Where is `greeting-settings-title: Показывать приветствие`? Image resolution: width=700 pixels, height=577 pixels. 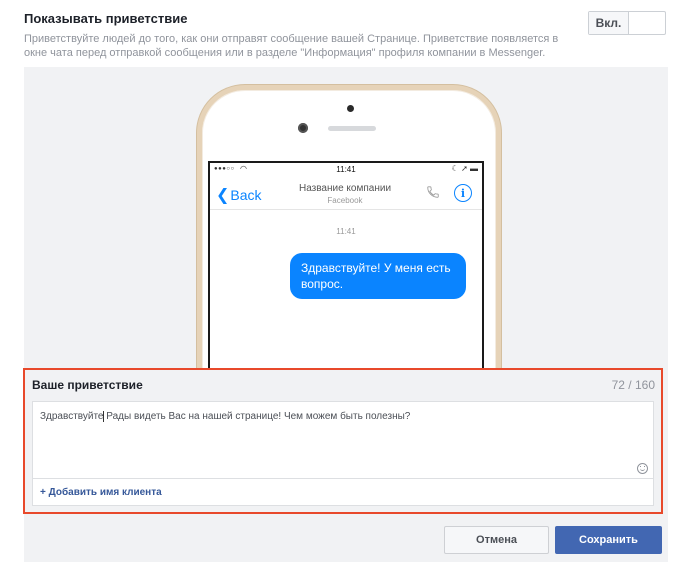 greeting-settings-title: Показывать приветствие is located at coordinates (106, 18).